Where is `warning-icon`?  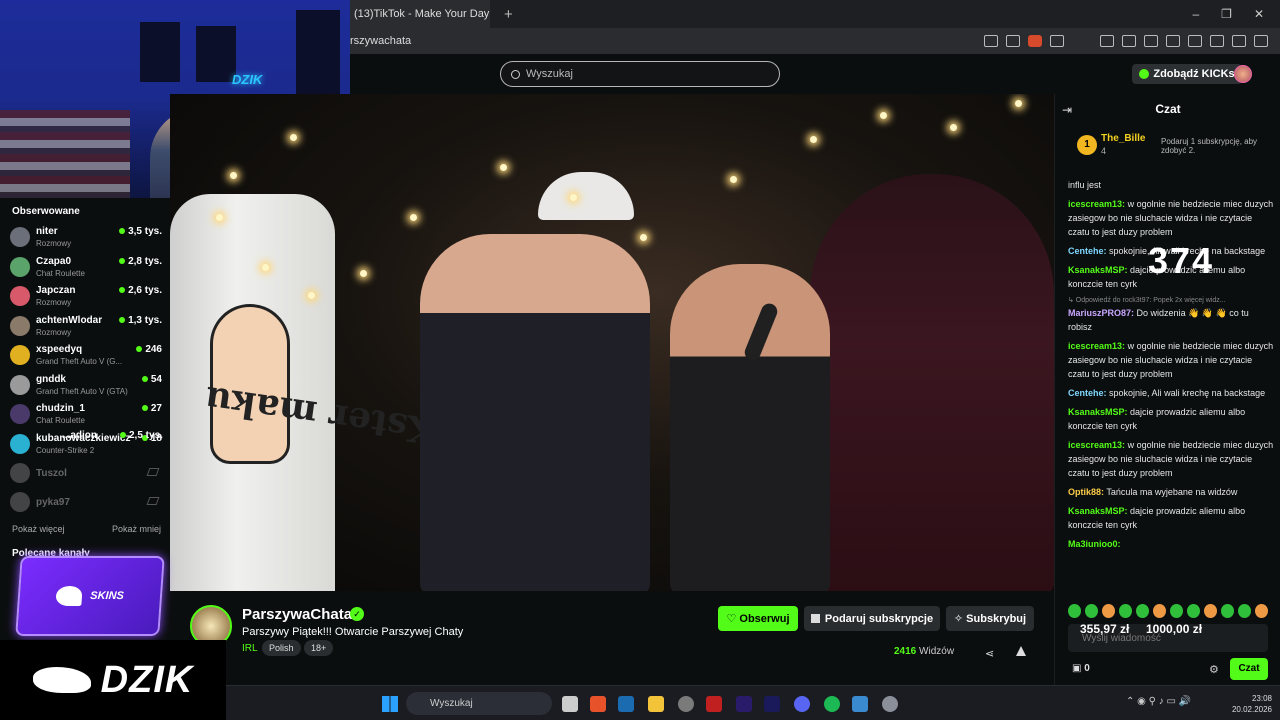
warning-icon is located at coordinates (1021, 651).